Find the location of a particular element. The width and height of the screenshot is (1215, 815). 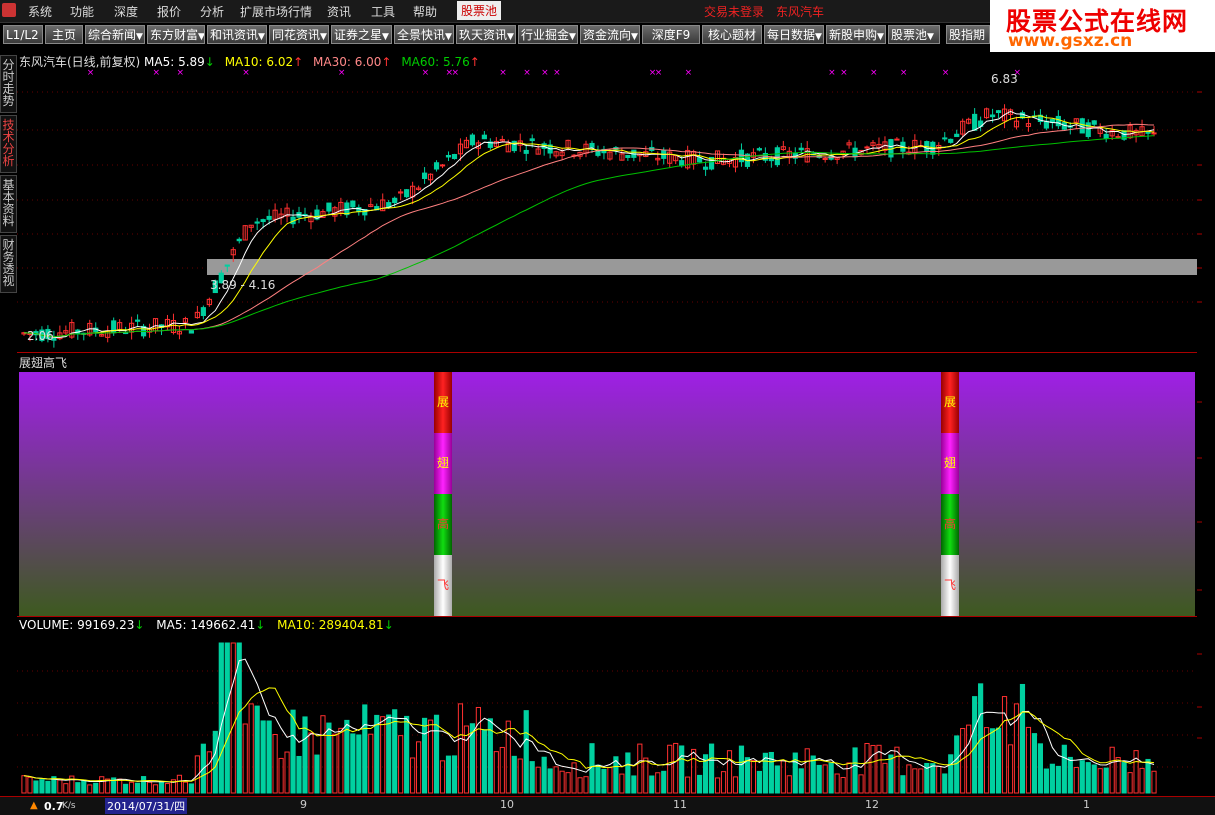

hexun-label: 和讯资讯 is located at coordinates (234, 35).